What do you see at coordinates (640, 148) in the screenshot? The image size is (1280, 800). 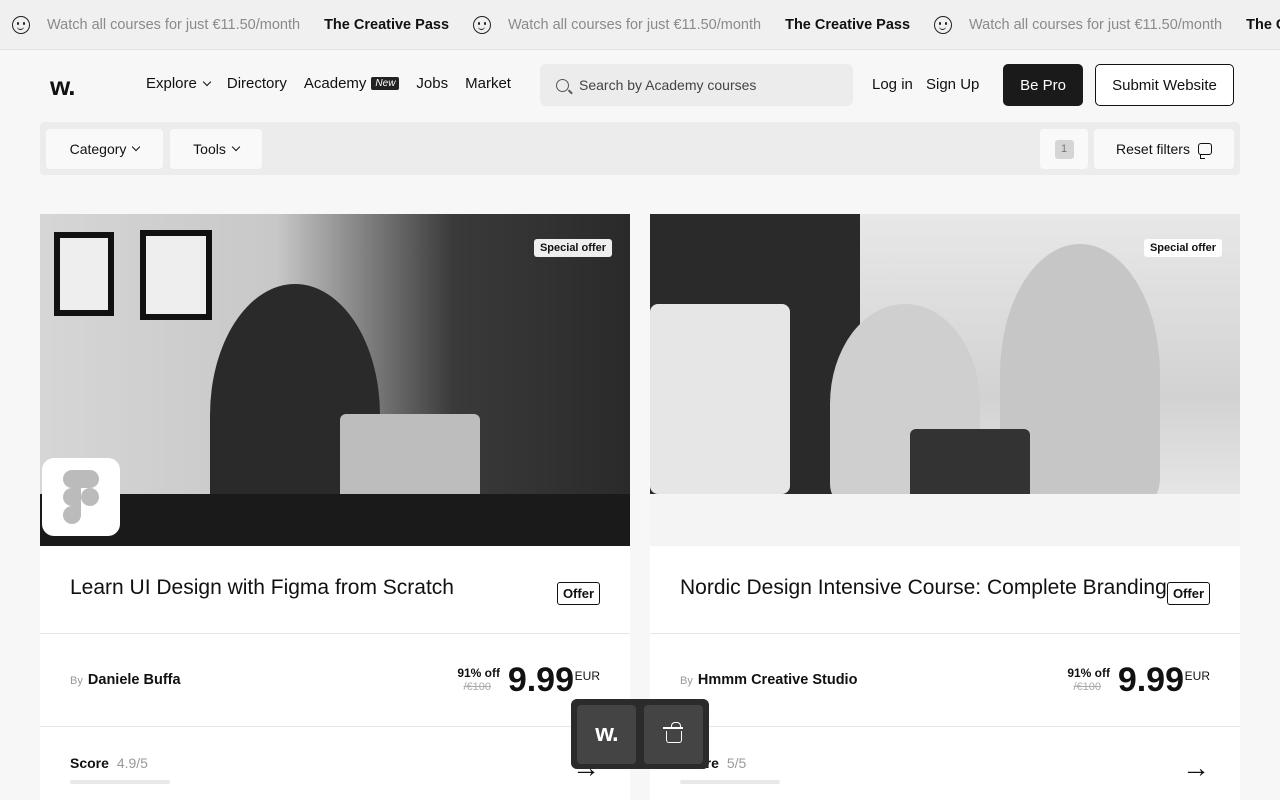 I see `filter-bar: Category Tools 1 Reset filters` at bounding box center [640, 148].